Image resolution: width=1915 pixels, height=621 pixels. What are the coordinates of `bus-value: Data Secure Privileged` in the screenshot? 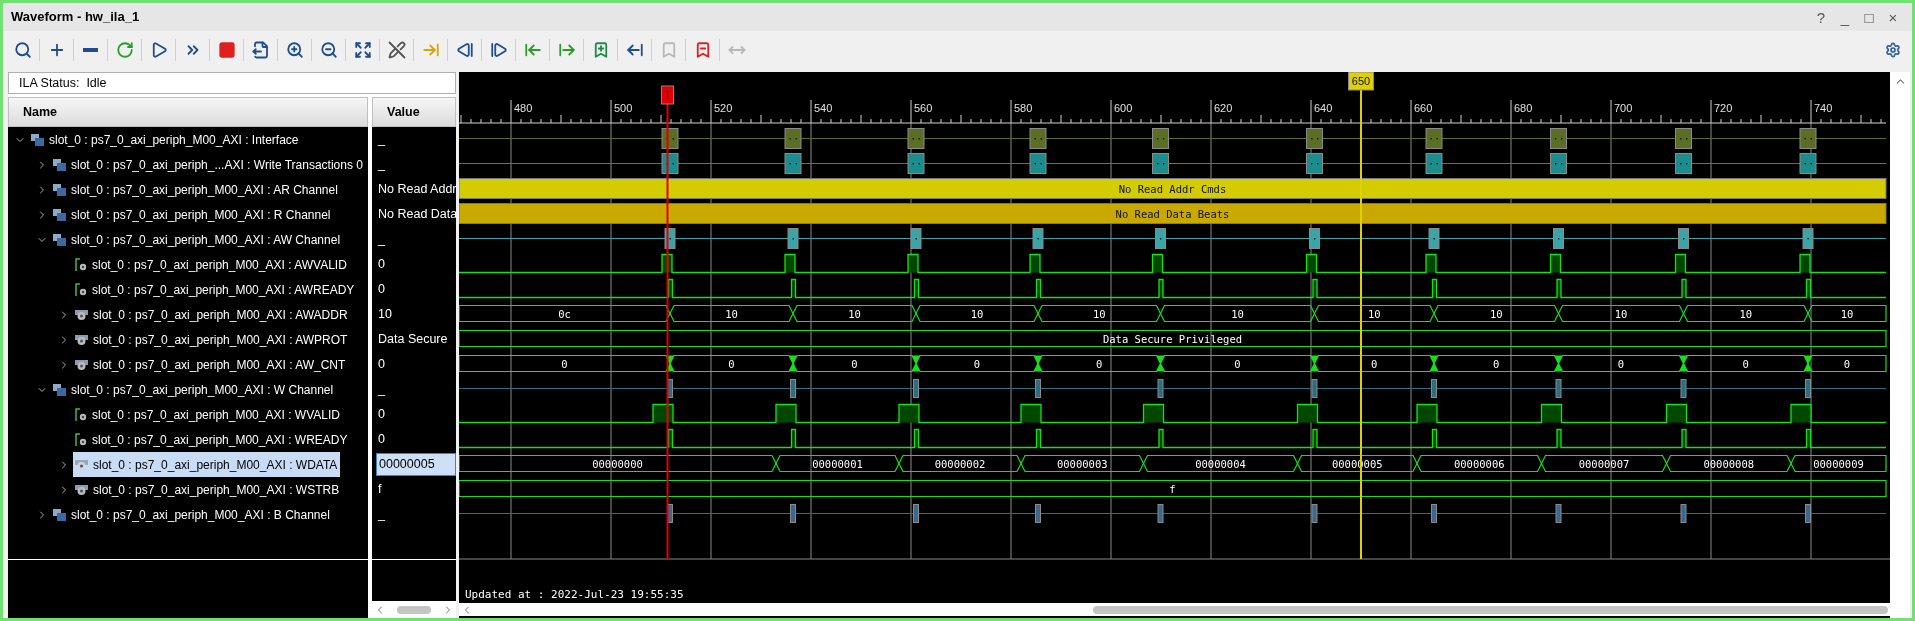 It's located at (1172, 338).